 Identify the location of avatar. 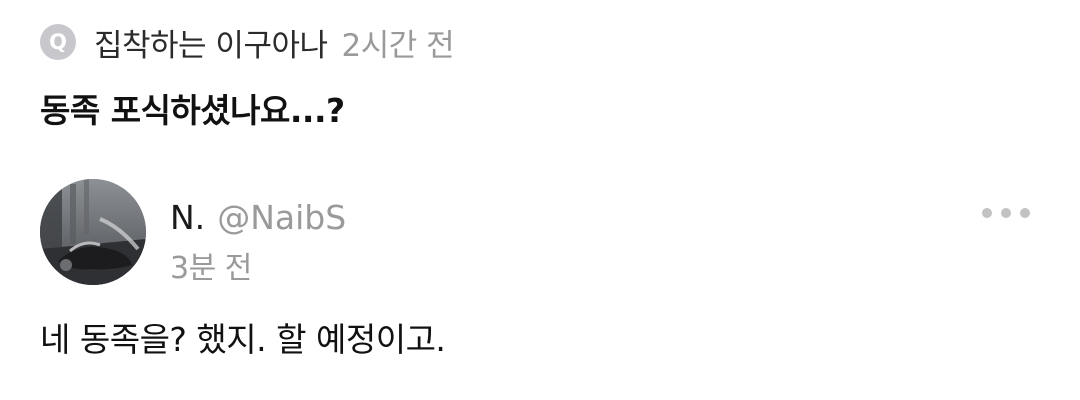
(93, 232).